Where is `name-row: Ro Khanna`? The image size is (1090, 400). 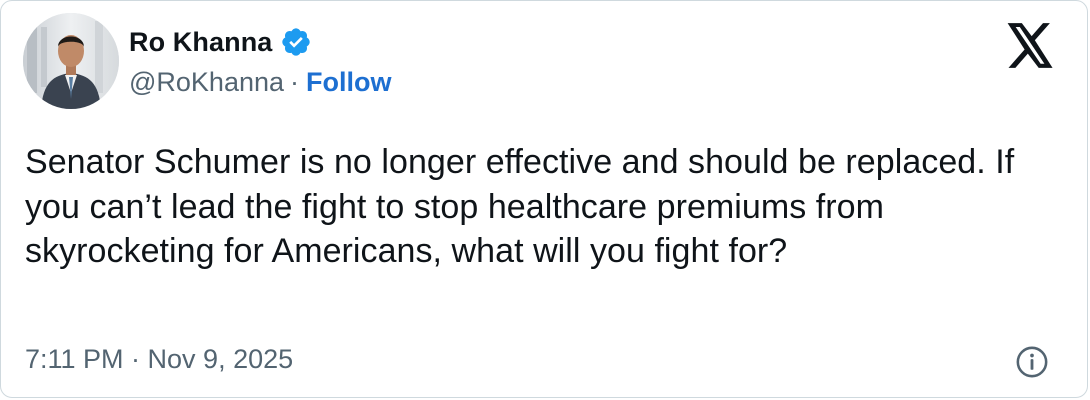 name-row: Ro Khanna is located at coordinates (260, 42).